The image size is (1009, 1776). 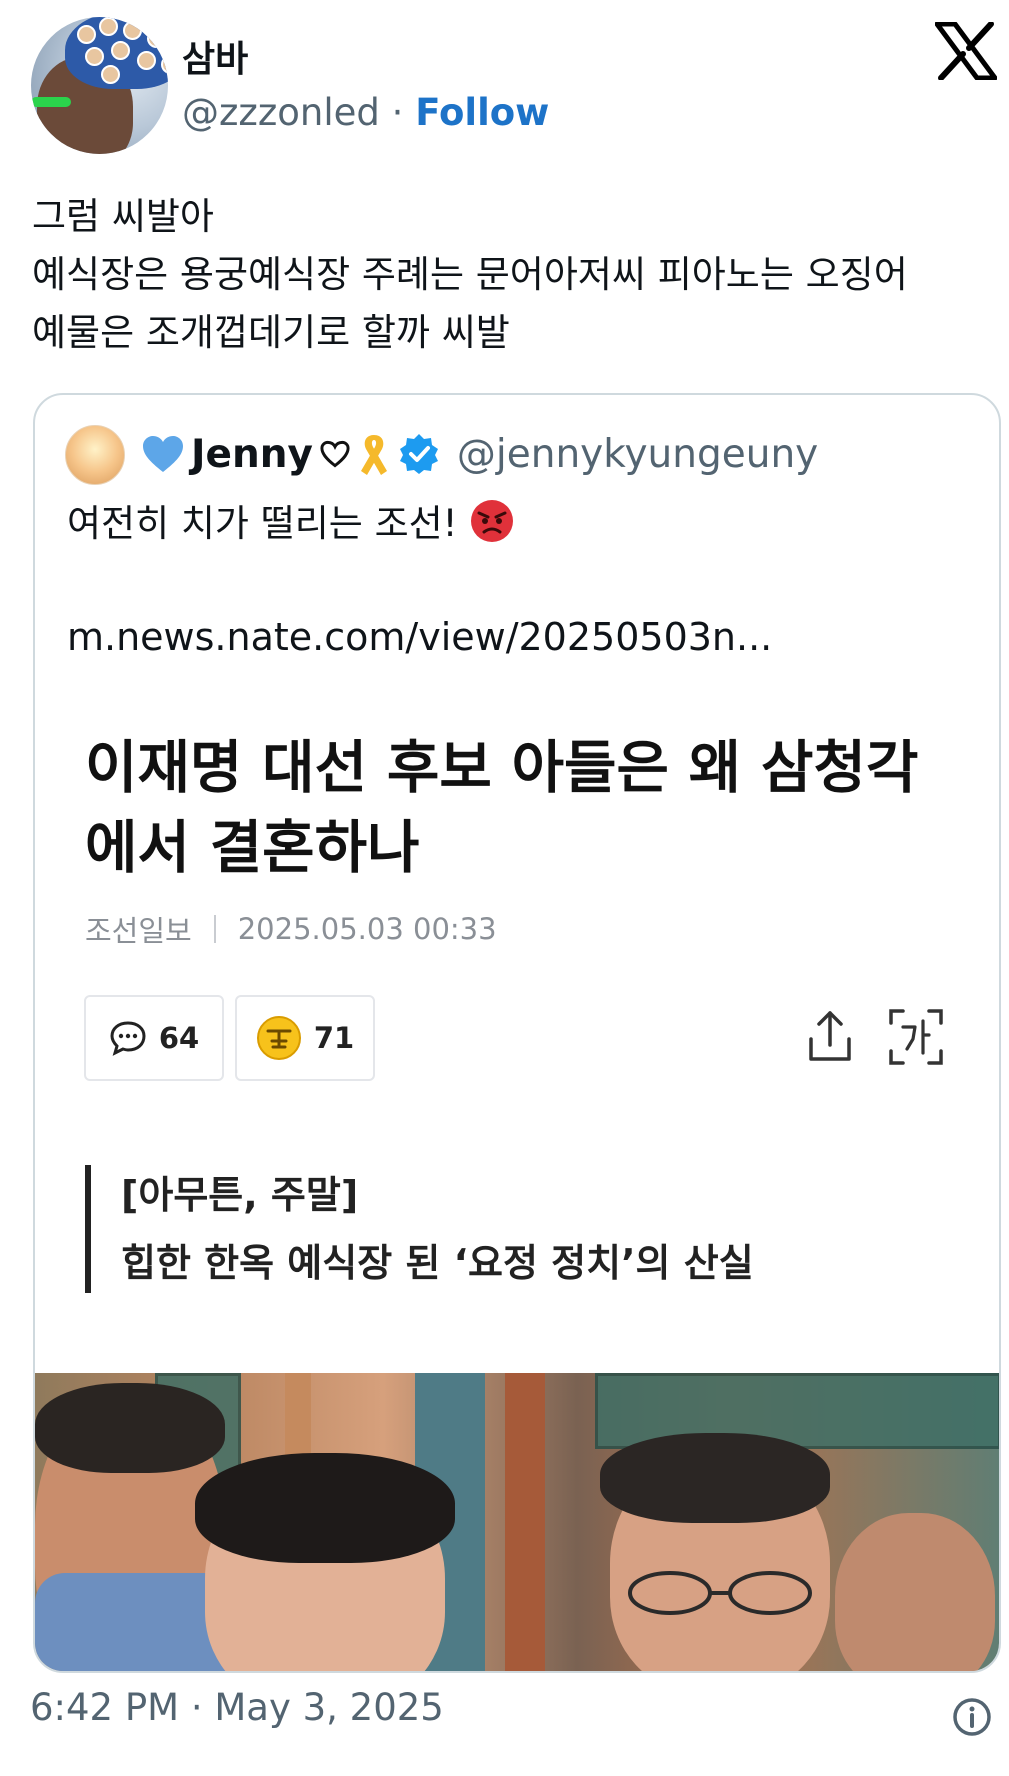 What do you see at coordinates (437, 1263) in the screenshot?
I see `subtitle-line: 힙한 한옥 예식장 된 ‘요정 정치’의 산실` at bounding box center [437, 1263].